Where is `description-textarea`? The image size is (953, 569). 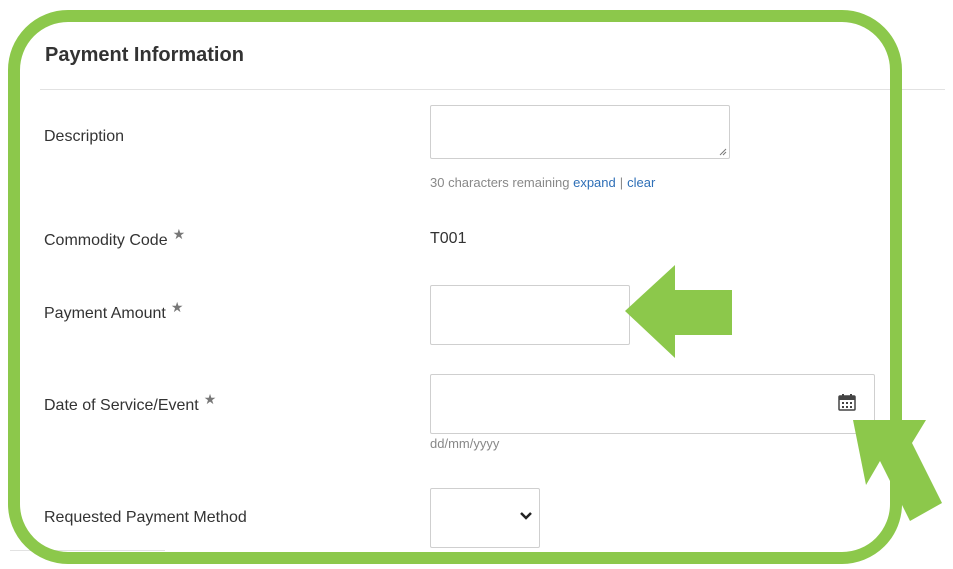 description-textarea is located at coordinates (580, 132).